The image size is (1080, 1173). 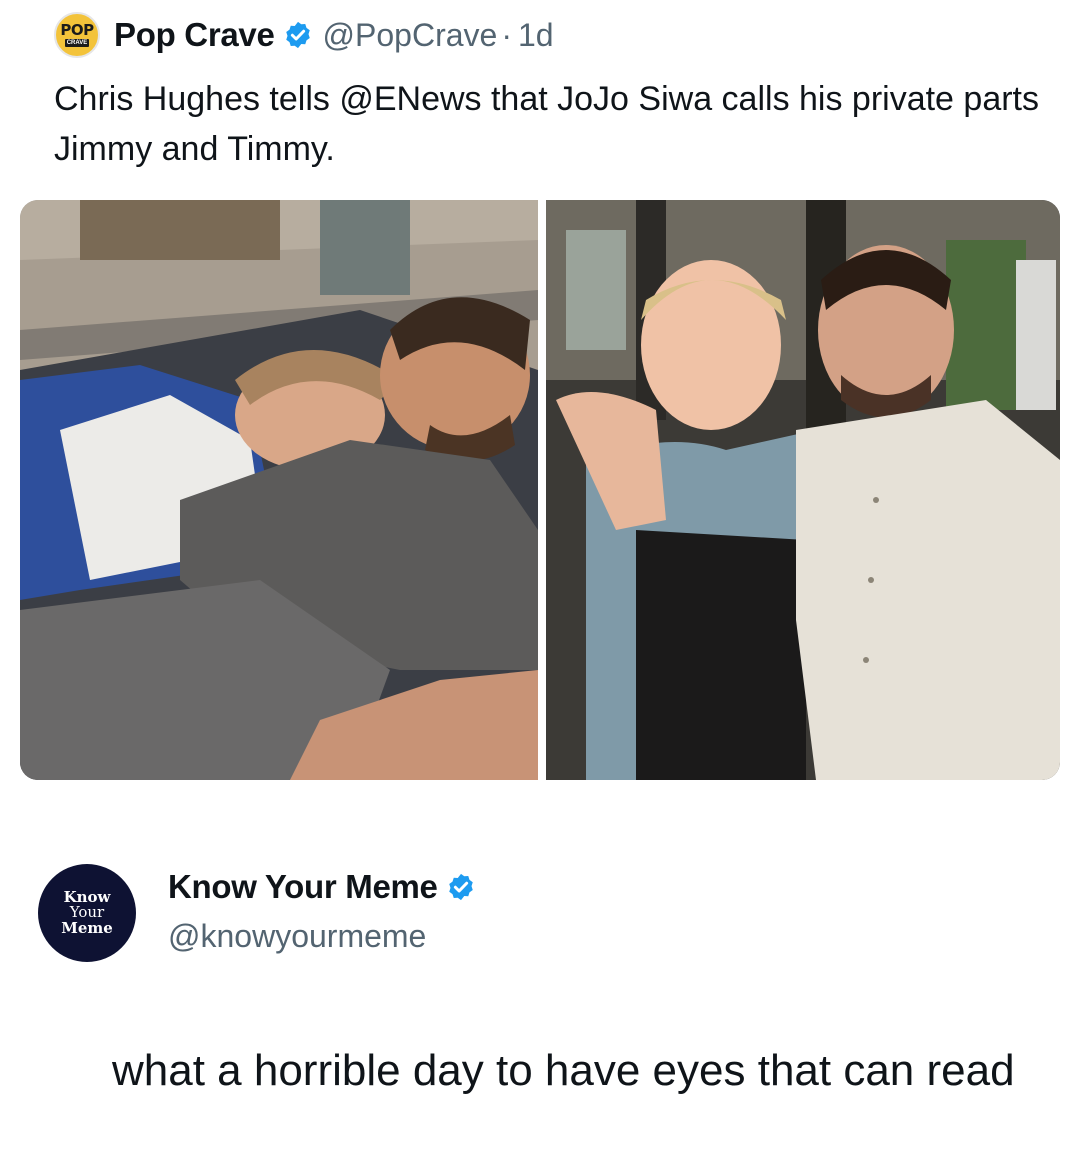 What do you see at coordinates (410, 35) in the screenshot?
I see `author-handle: @PopCrave` at bounding box center [410, 35].